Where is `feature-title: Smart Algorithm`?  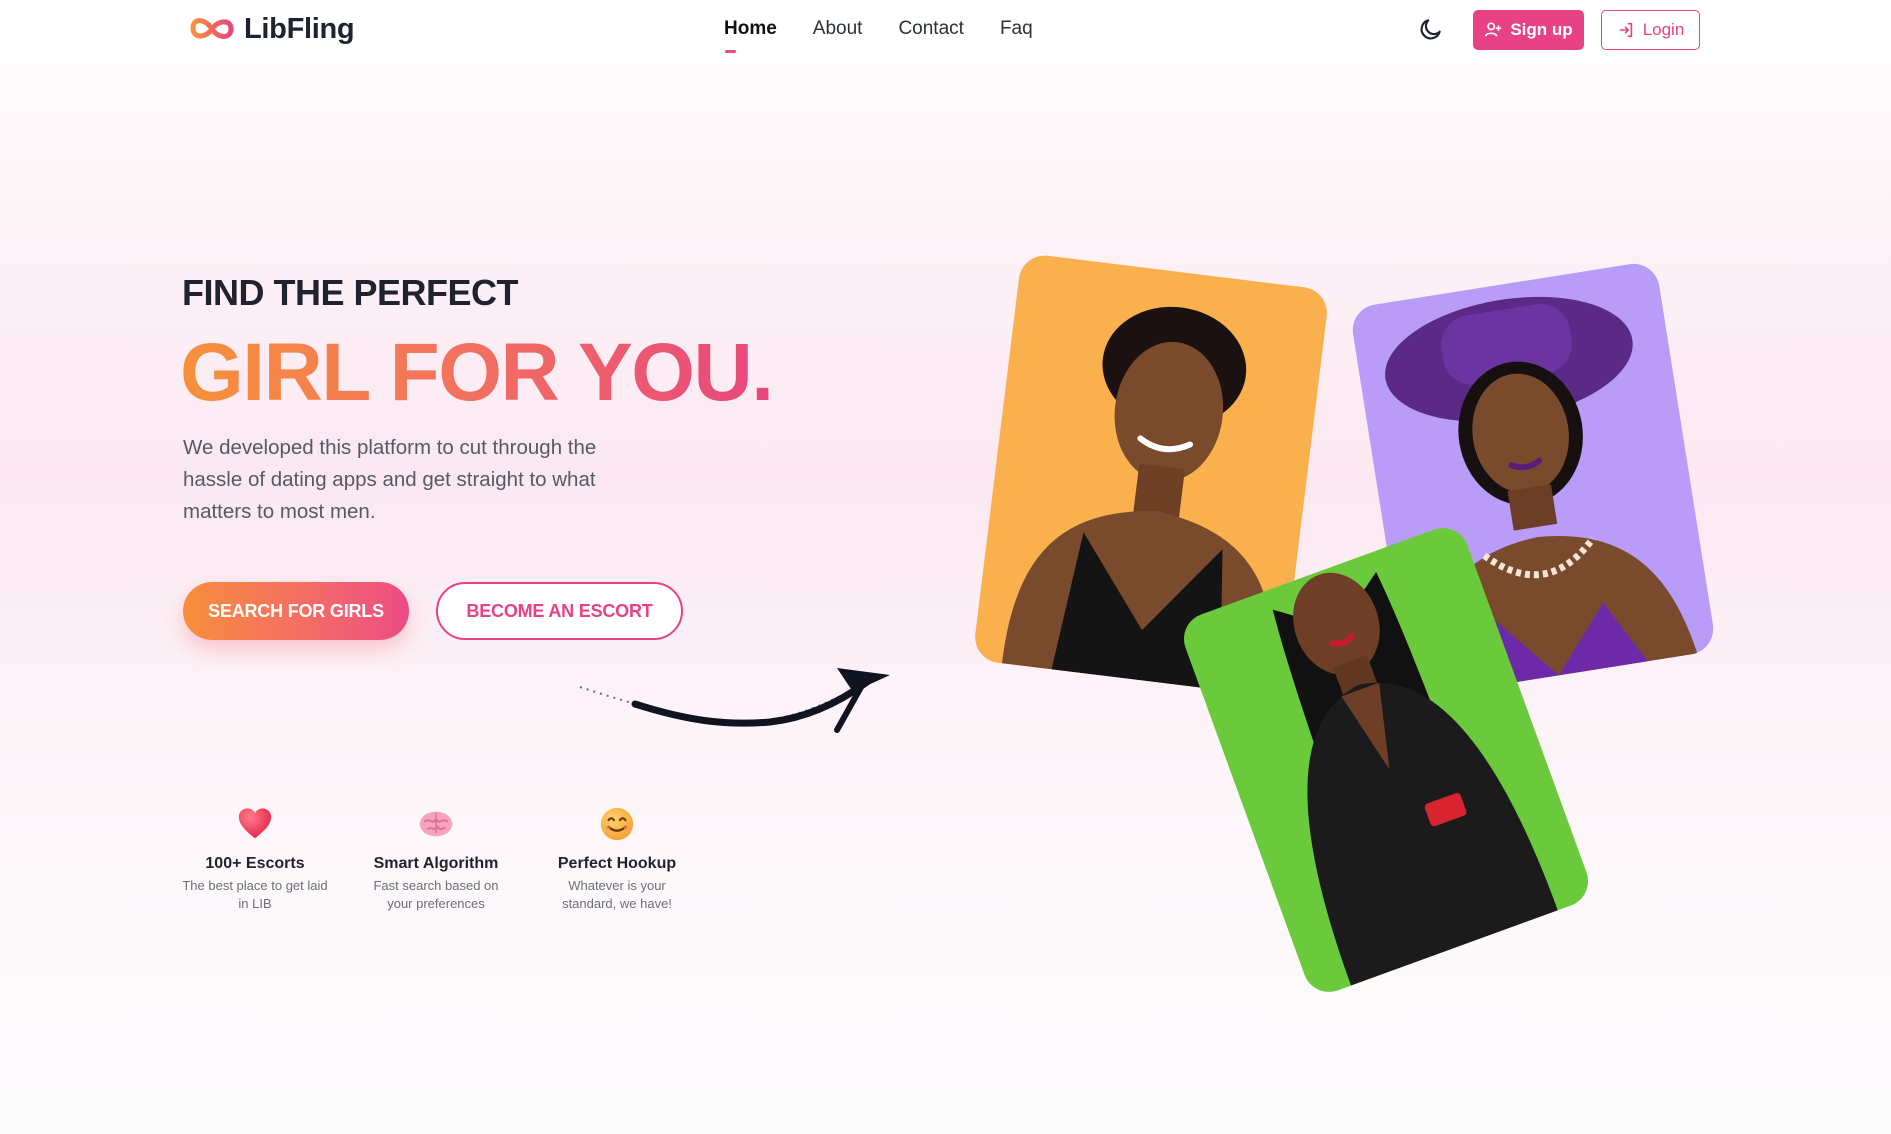 feature-title: Smart Algorithm is located at coordinates (436, 863).